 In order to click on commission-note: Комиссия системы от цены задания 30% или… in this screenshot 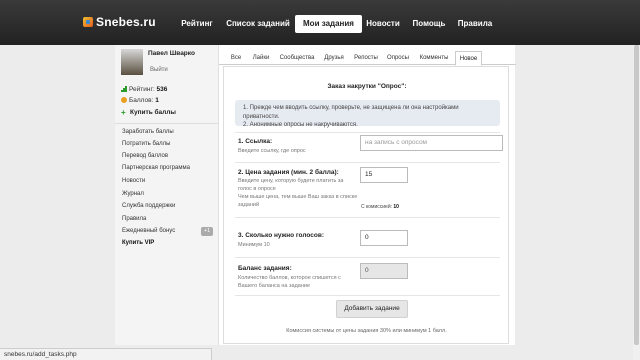, I will do `click(366, 331)`.